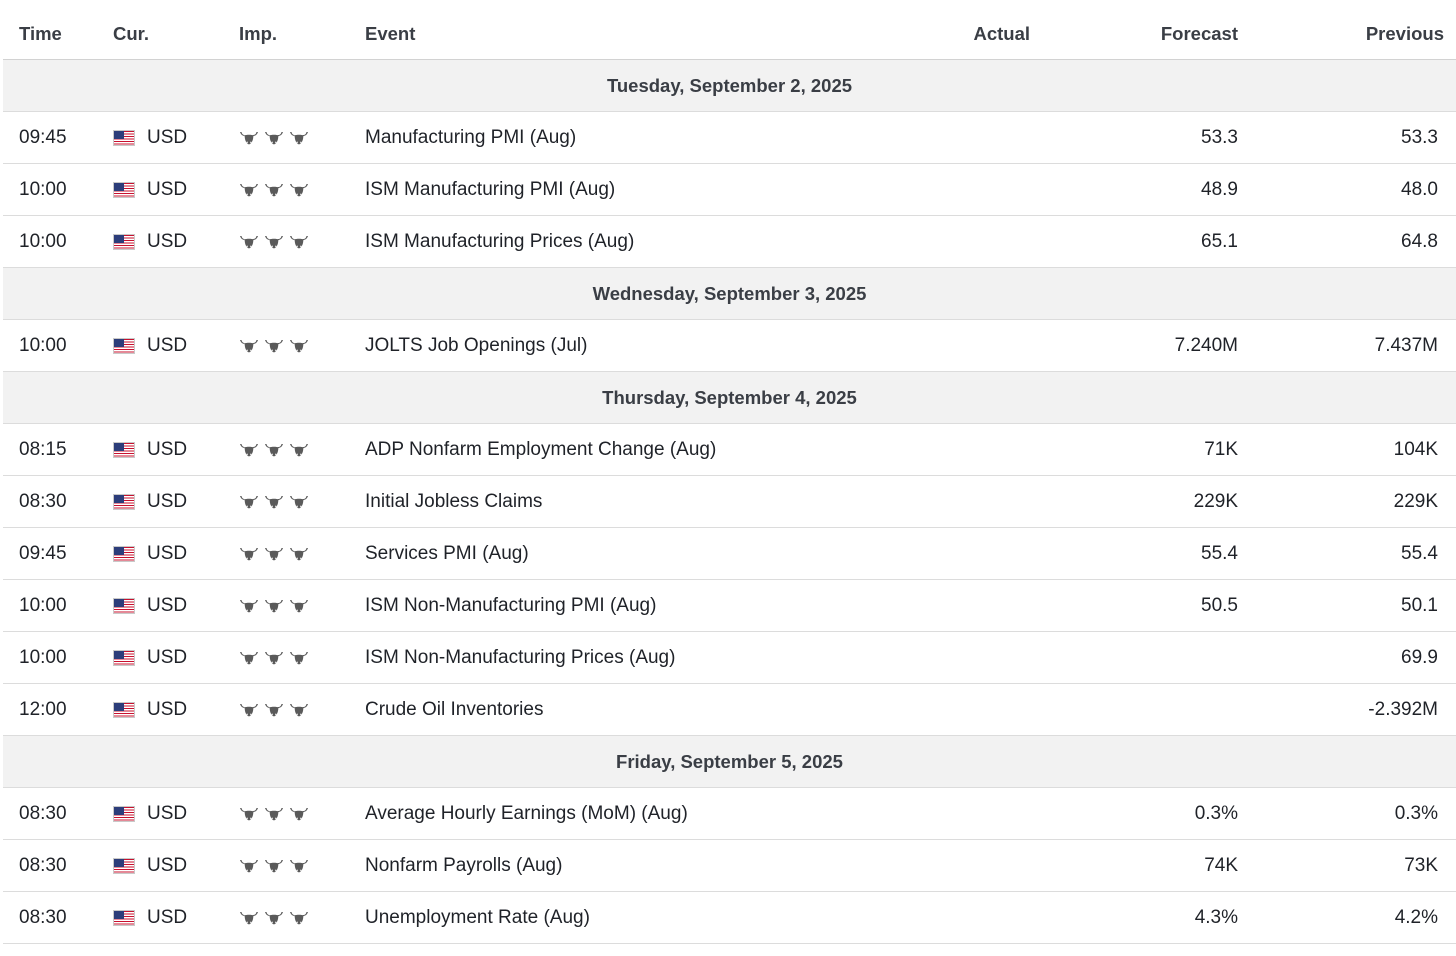 This screenshot has height=956, width=1456. I want to click on event-previous: 50.1, so click(1419, 605).